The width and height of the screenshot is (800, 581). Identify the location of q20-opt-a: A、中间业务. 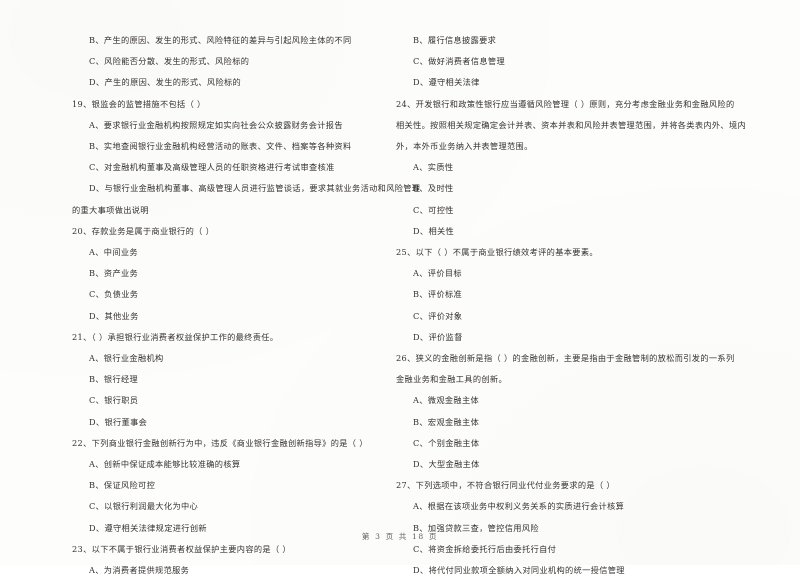
(113, 252).